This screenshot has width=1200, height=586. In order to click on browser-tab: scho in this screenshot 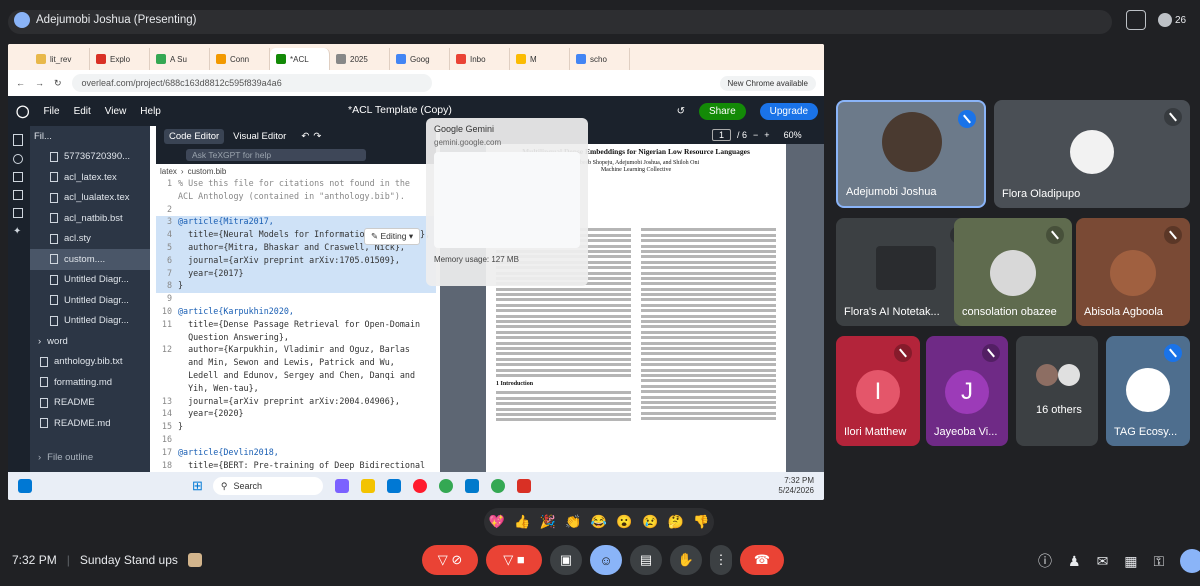, I will do `click(600, 59)`.